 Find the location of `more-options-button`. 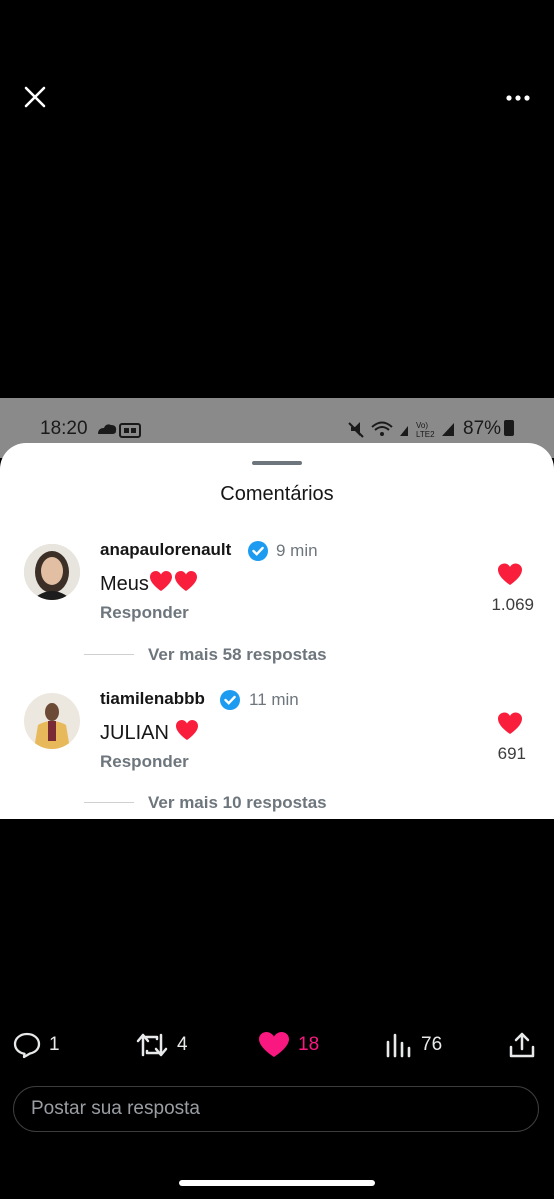

more-options-button is located at coordinates (518, 98).